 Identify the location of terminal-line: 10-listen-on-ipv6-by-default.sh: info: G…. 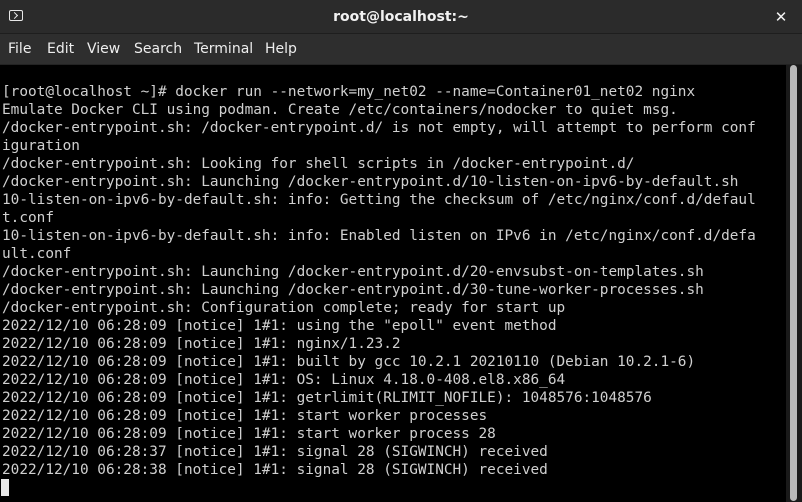
(379, 200).